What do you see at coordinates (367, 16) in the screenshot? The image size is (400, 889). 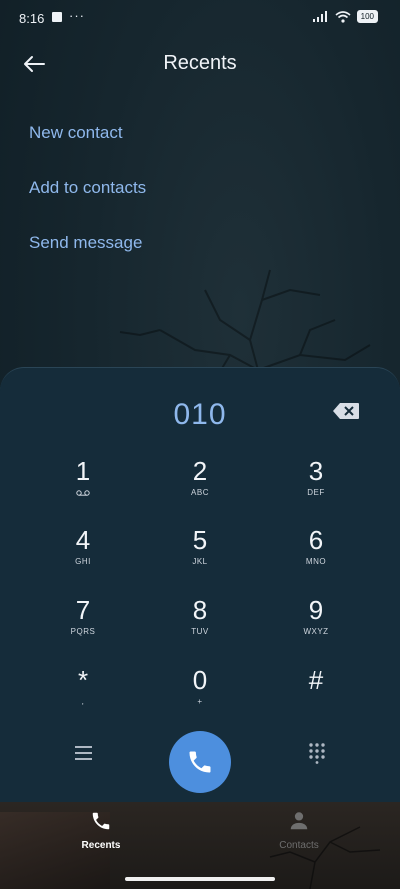 I see `battery-icon: 100` at bounding box center [367, 16].